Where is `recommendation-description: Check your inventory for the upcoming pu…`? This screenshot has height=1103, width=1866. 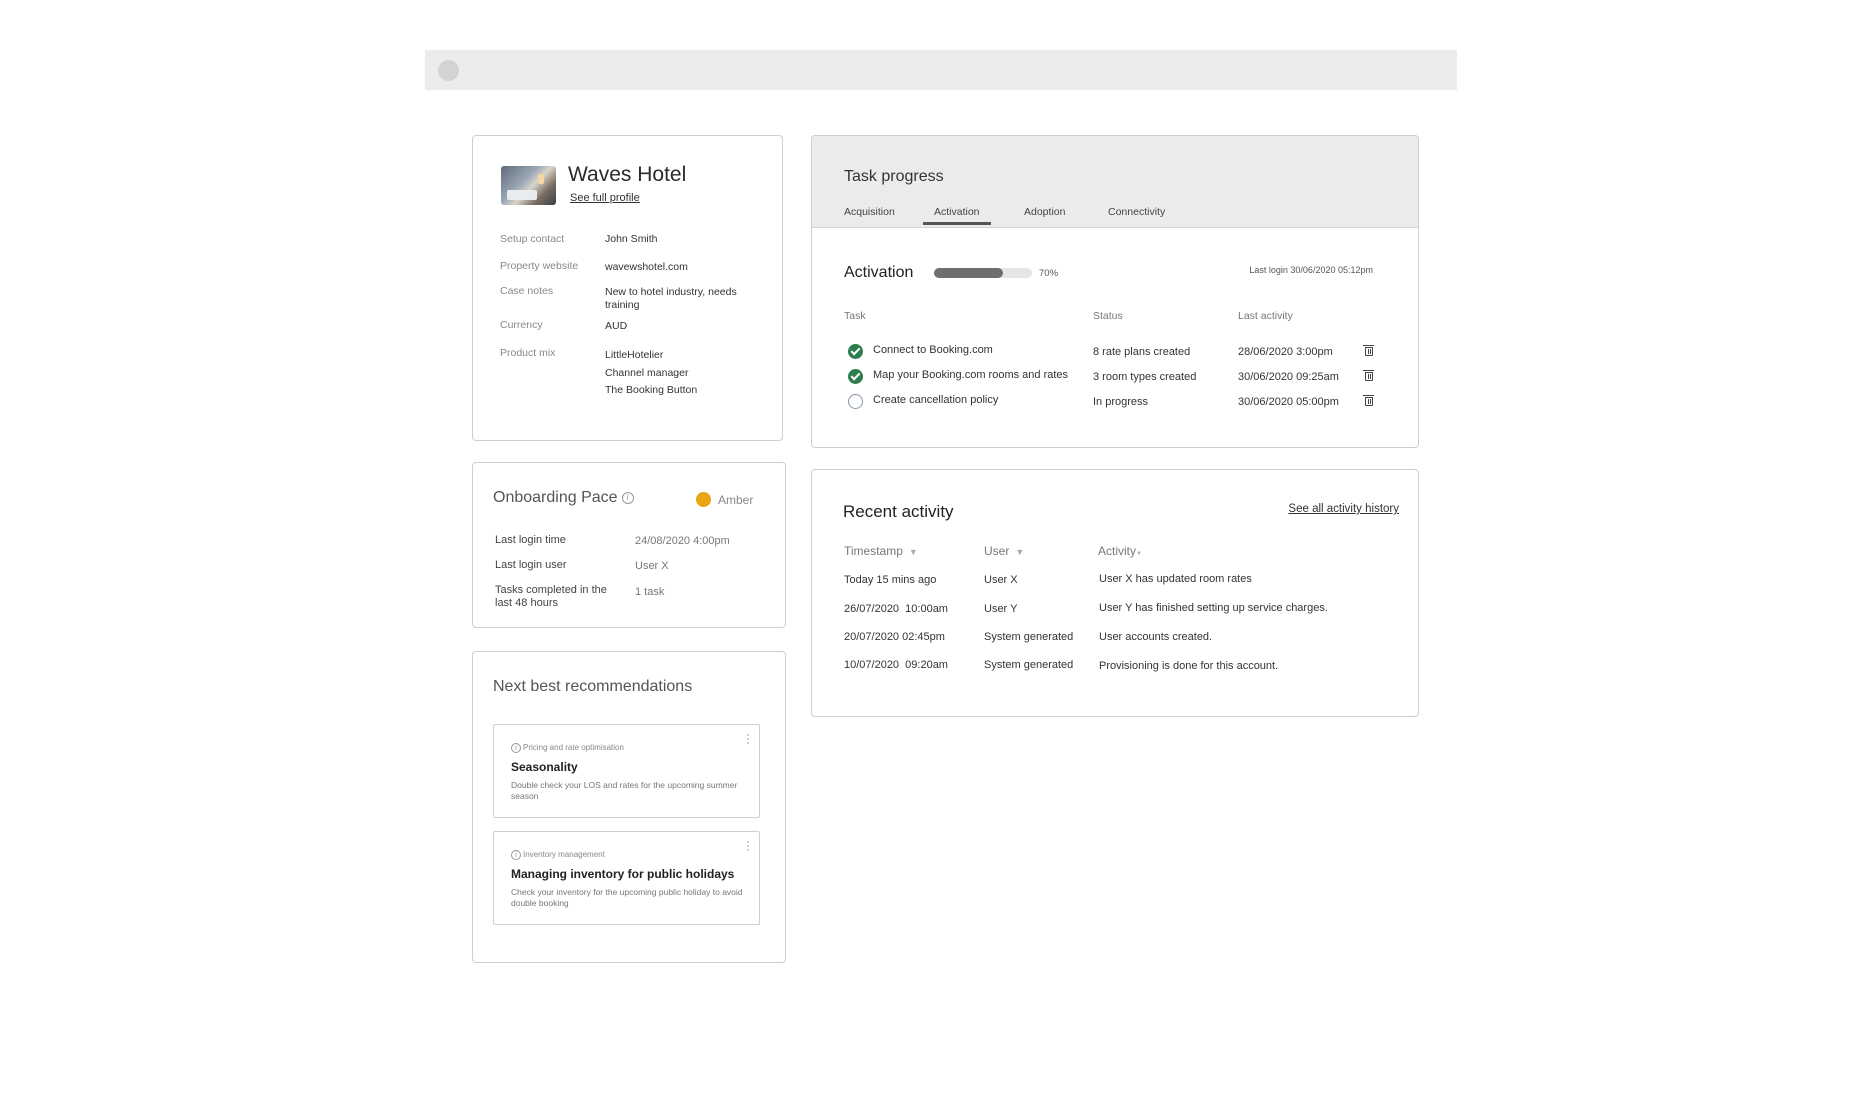 recommendation-description: Check your inventory for the upcoming pu… is located at coordinates (627, 897).